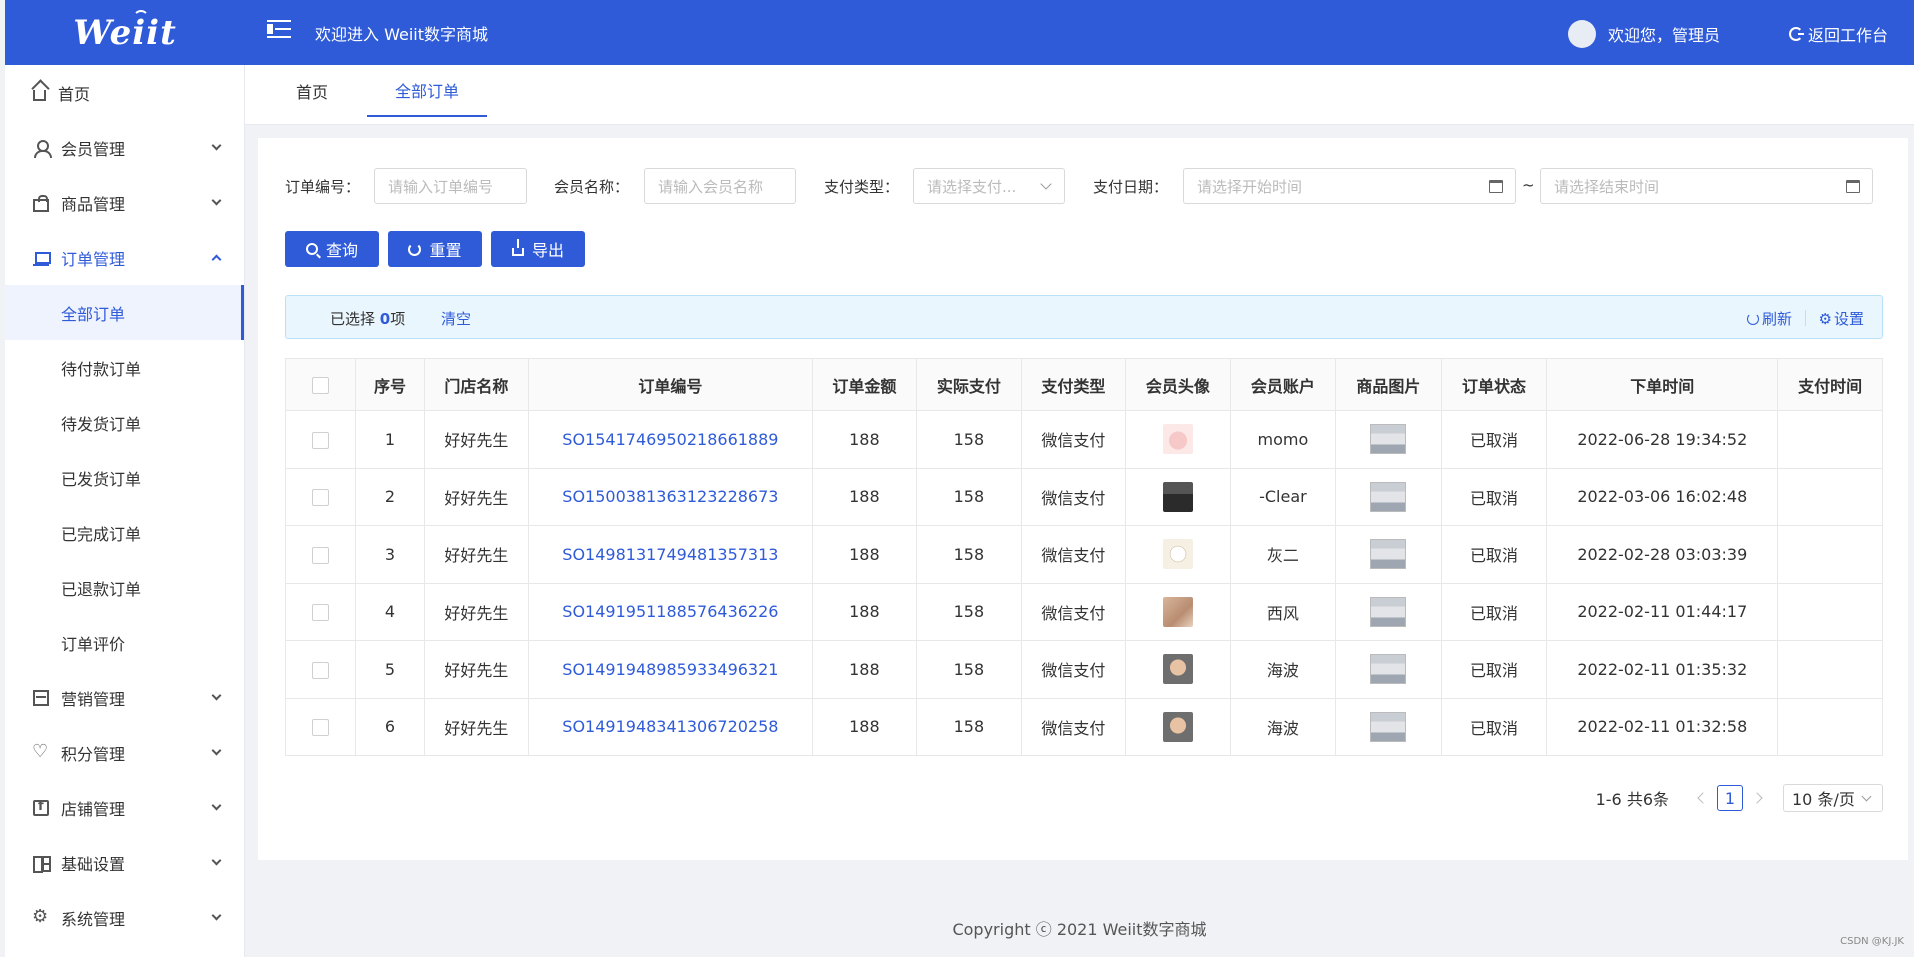 Image resolution: width=1914 pixels, height=957 pixels. Describe the element at coordinates (1283, 439) in the screenshot. I see `cell-account: momo` at that location.